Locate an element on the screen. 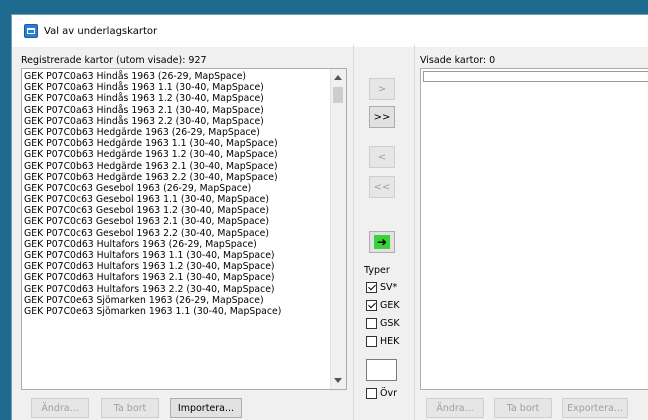 The width and height of the screenshot is (648, 420). type-checkbox-sv: SV* is located at coordinates (381, 287).